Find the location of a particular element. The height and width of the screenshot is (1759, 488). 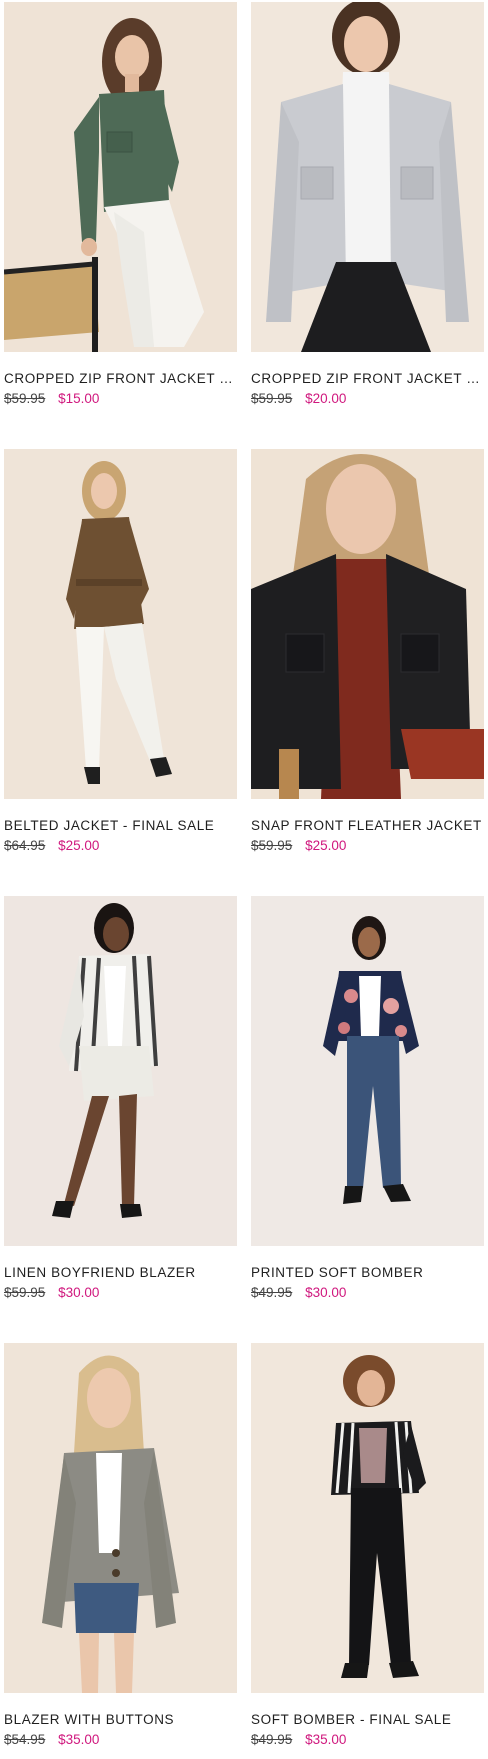

product-name: SNAP FRONT FLEATHER JACKET is located at coordinates (367, 825).